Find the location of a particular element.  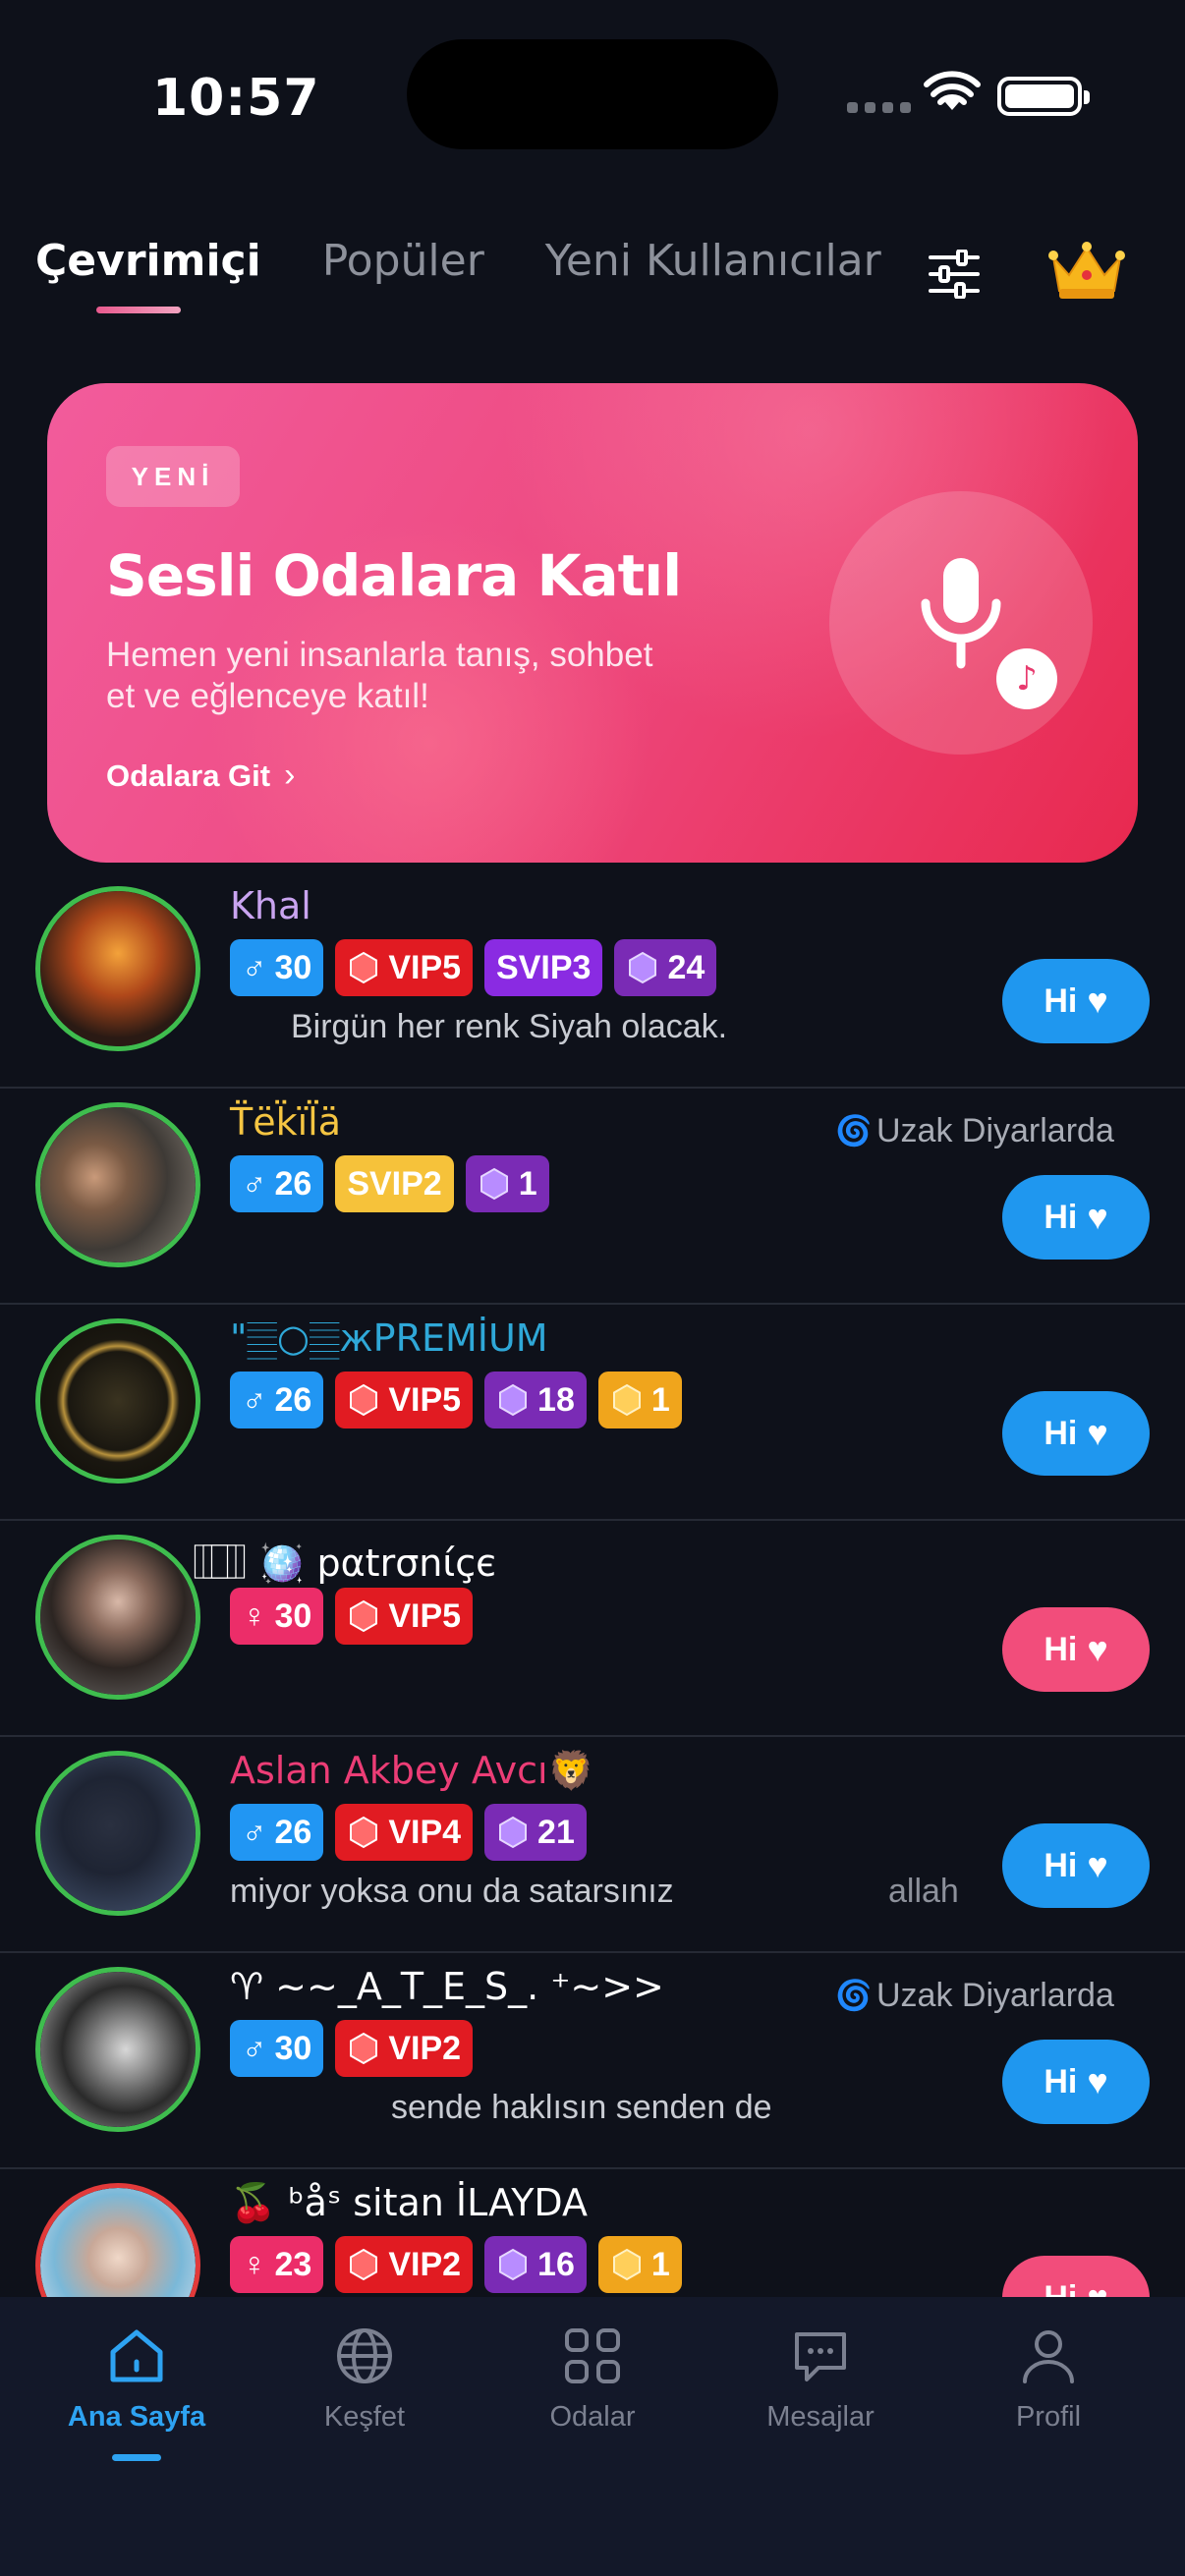

nav-explore: Keşfet is located at coordinates (365, 2379).